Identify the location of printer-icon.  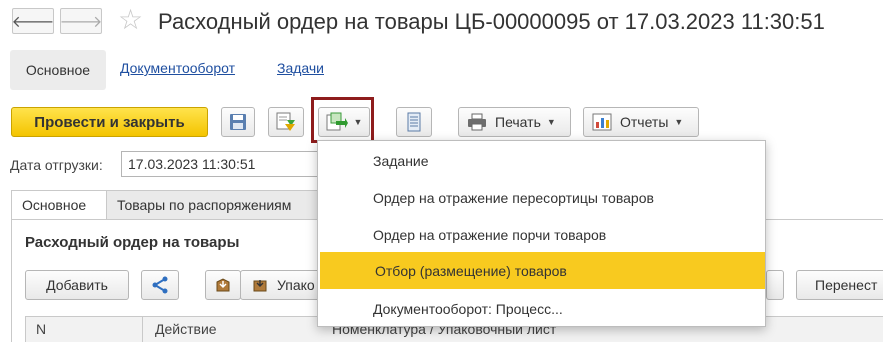
(477, 122).